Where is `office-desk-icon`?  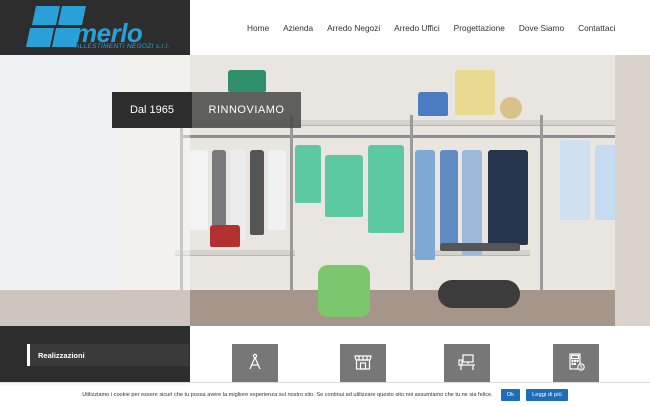 office-desk-icon is located at coordinates (467, 364).